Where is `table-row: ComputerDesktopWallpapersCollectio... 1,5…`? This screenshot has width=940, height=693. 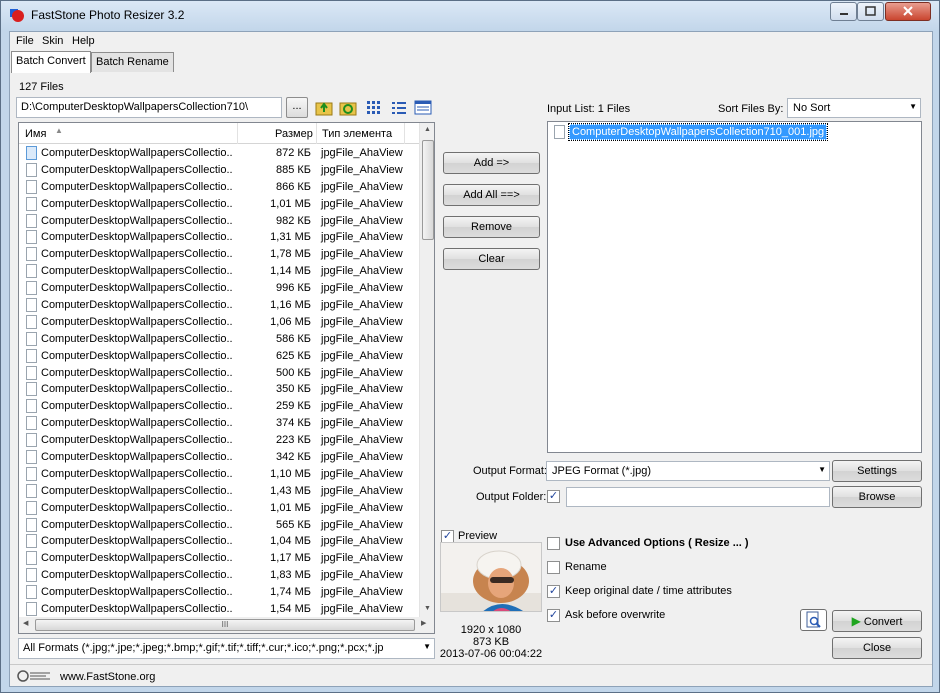
table-row: ComputerDesktopWallpapersCollectio... 1,5… is located at coordinates (219, 609).